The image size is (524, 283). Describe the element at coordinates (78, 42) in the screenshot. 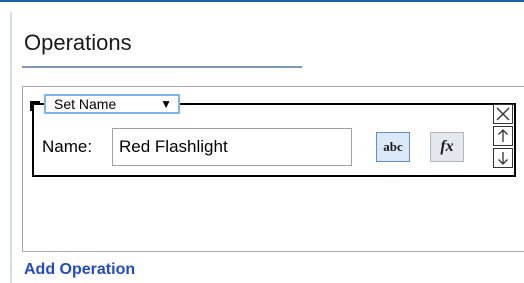

I see `section-title: Operations` at that location.